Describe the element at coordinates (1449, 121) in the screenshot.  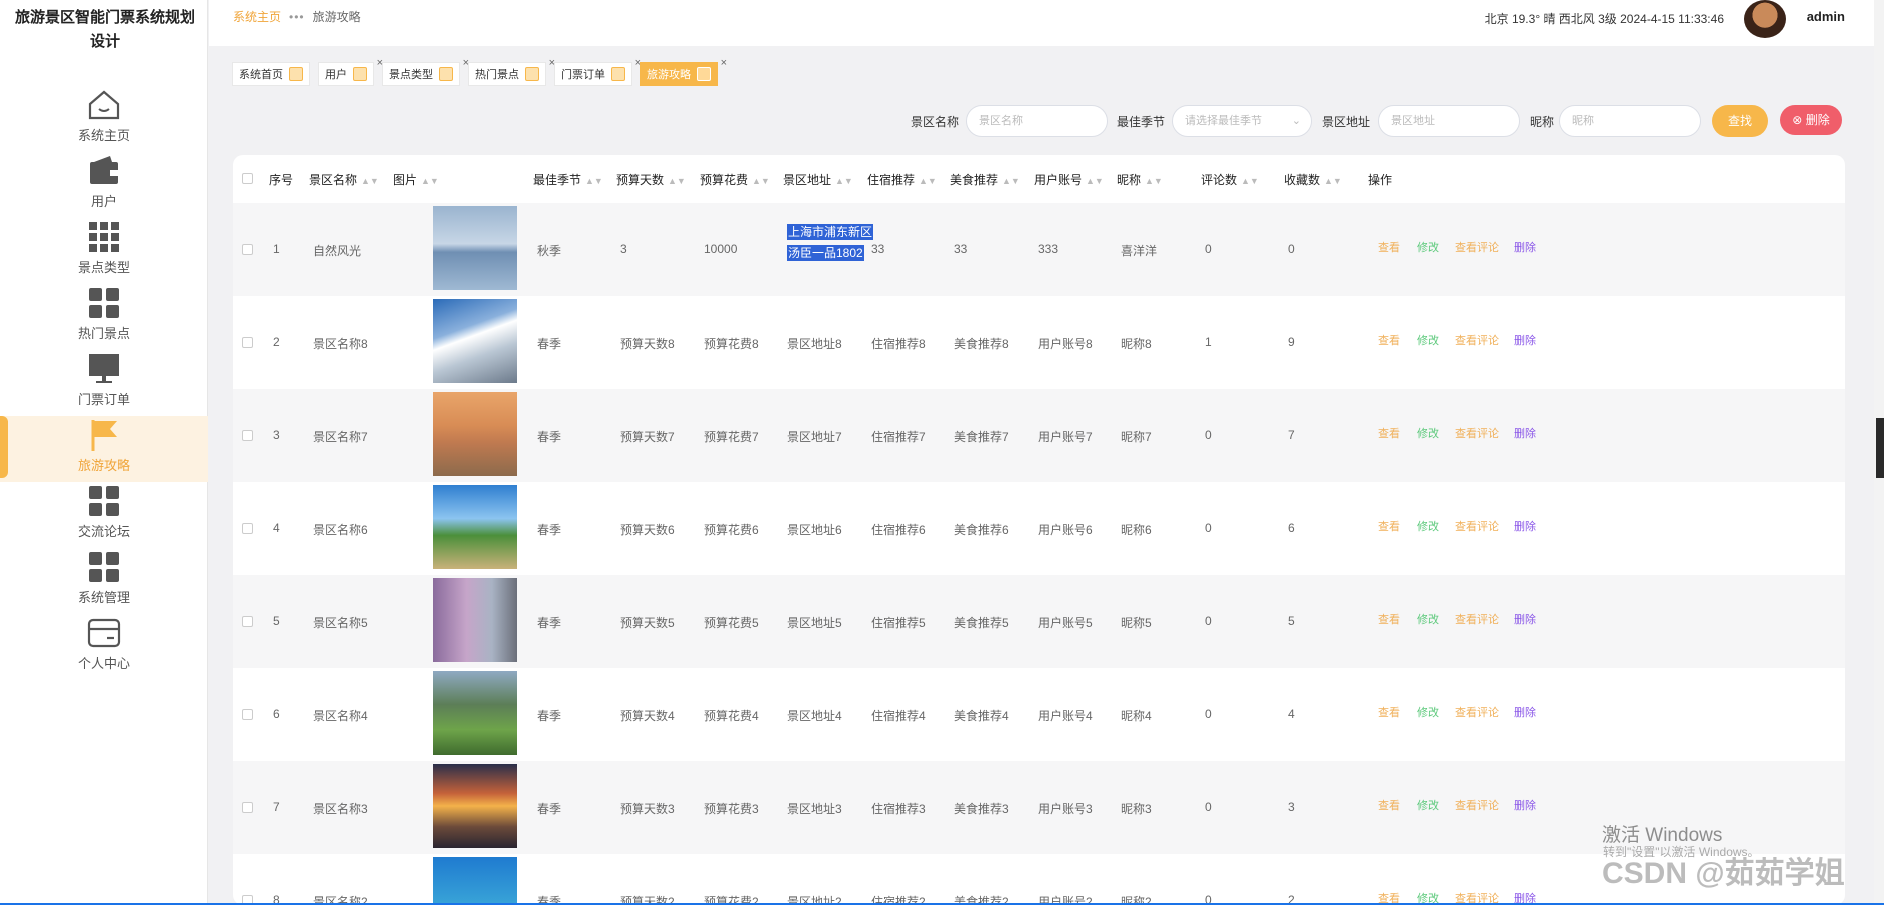
I see `address-search-input: 景区地址` at that location.